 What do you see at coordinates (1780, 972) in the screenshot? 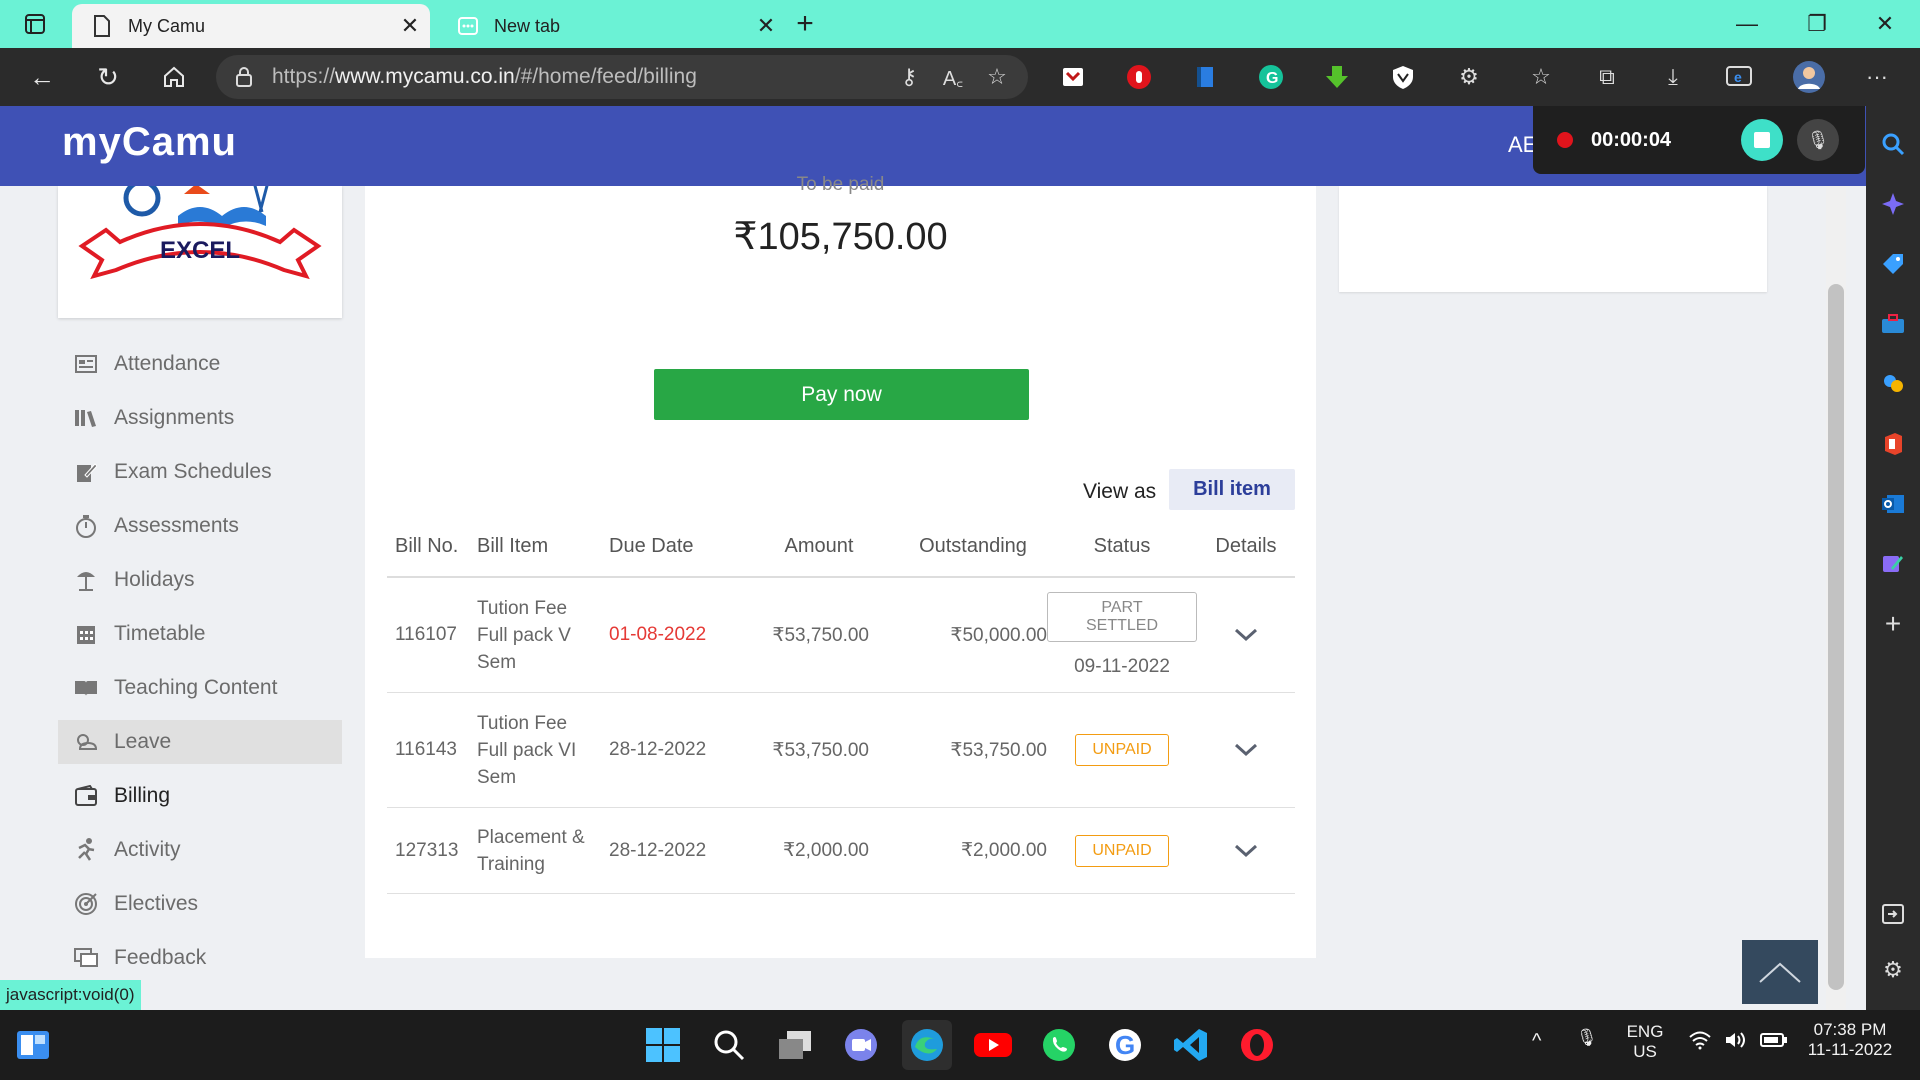
I see `scroll-to-top-button` at bounding box center [1780, 972].